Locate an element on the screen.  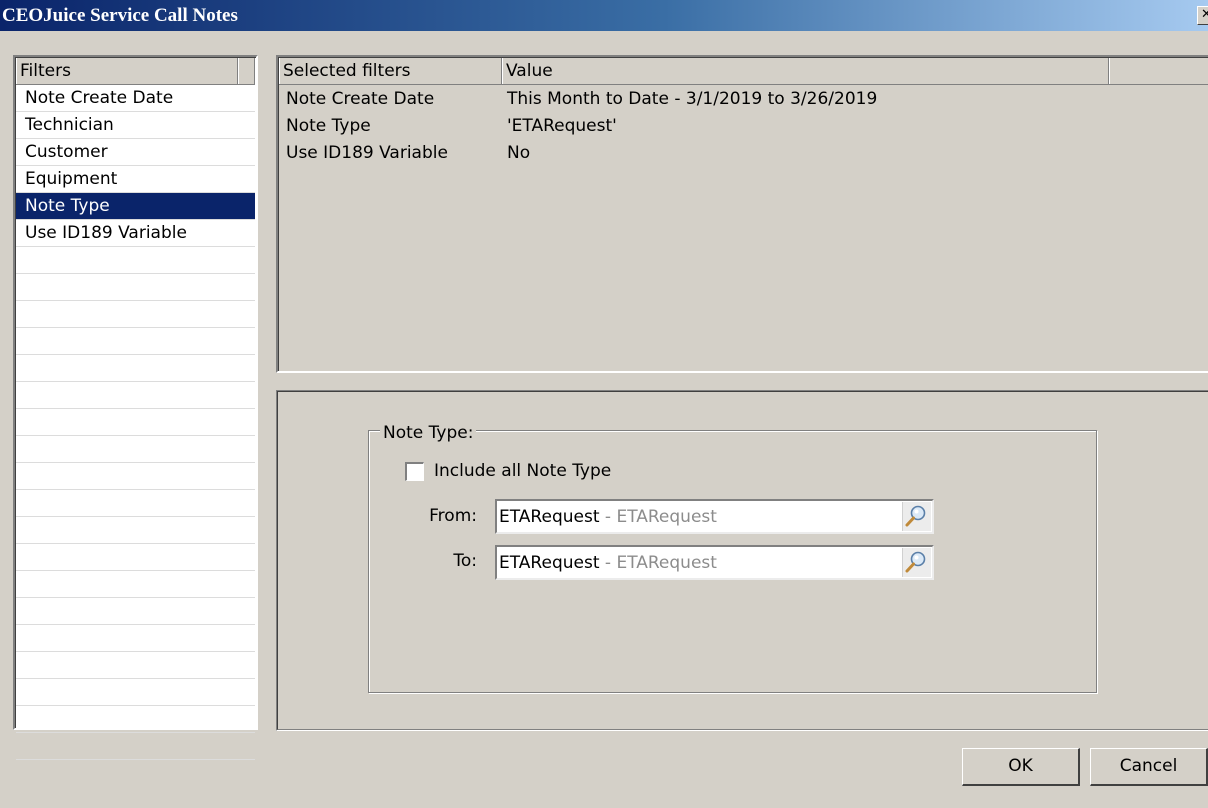
filter-item: Customer is located at coordinates (135, 152).